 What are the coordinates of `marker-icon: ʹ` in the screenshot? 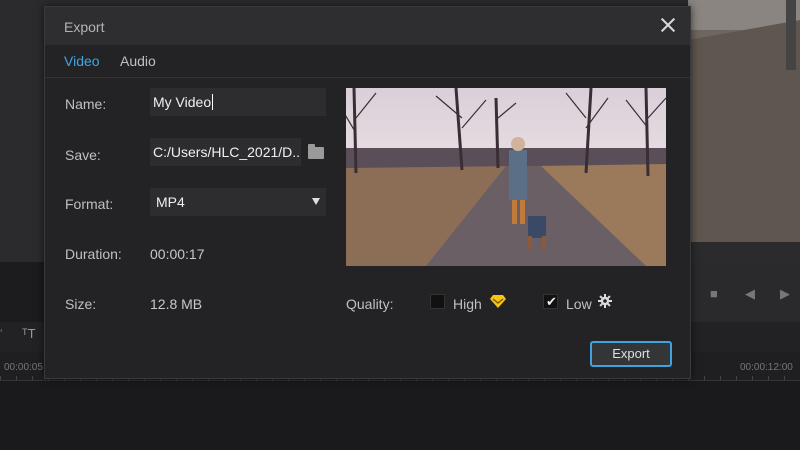 It's located at (1, 333).